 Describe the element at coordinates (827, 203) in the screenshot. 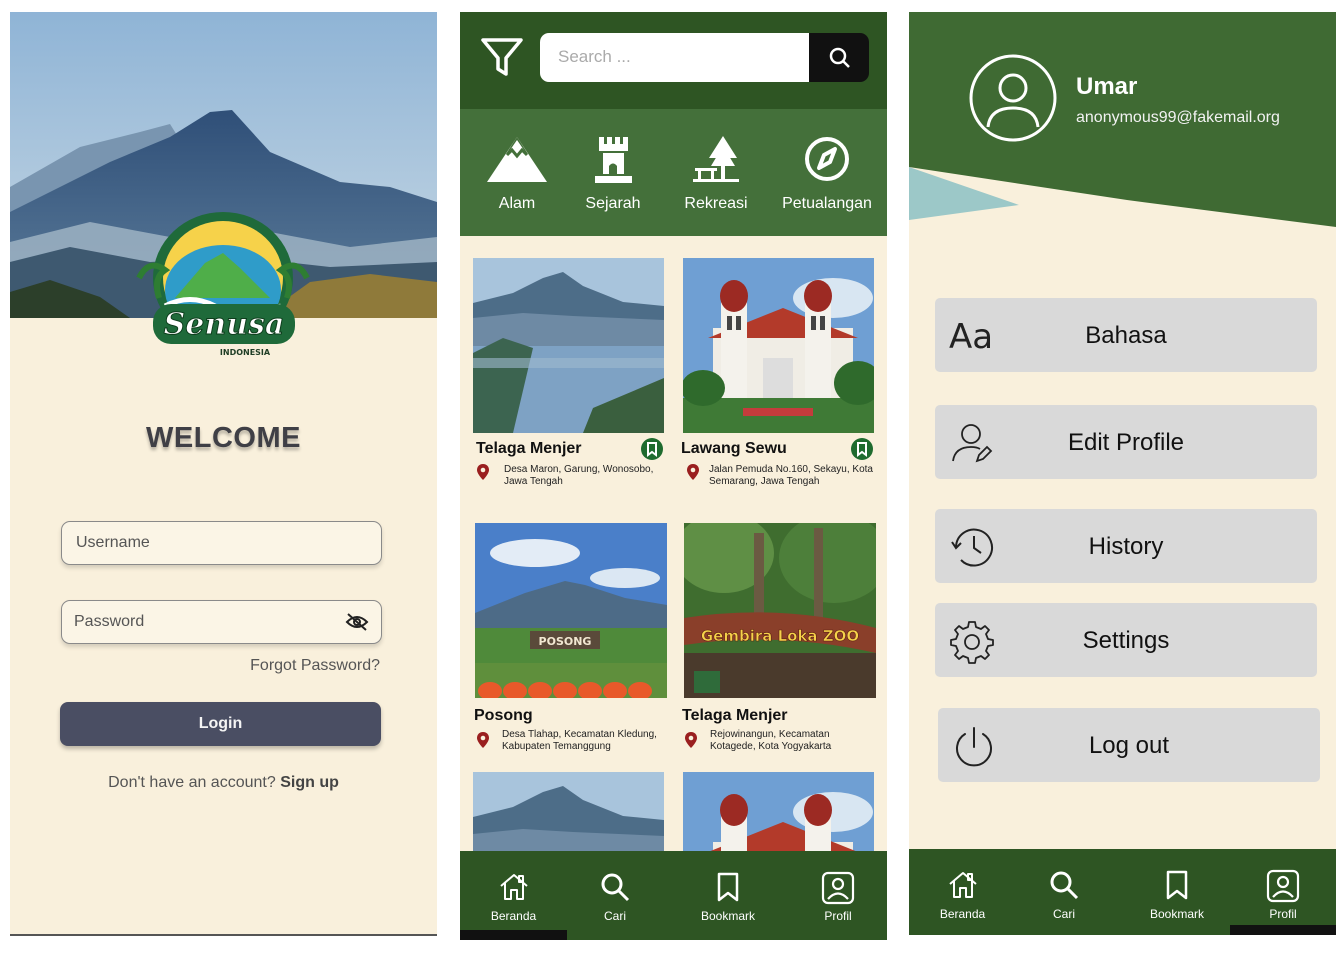

I see `category-label: Petualangan` at that location.